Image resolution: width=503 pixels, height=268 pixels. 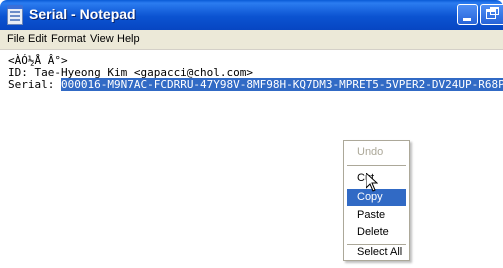 What do you see at coordinates (376, 232) in the screenshot?
I see `context-menu-delete: Delete` at bounding box center [376, 232].